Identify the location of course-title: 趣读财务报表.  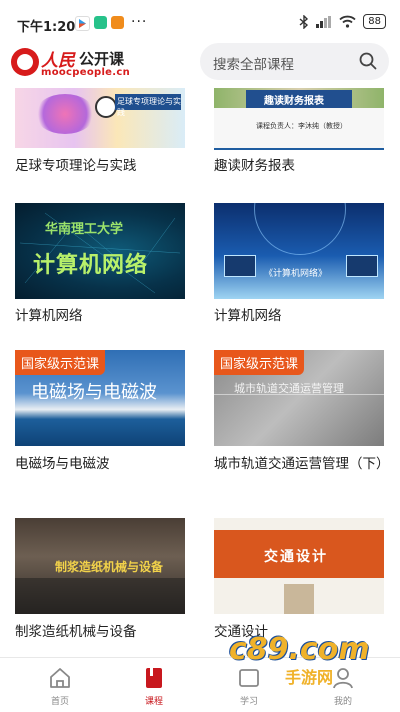
(254, 166).